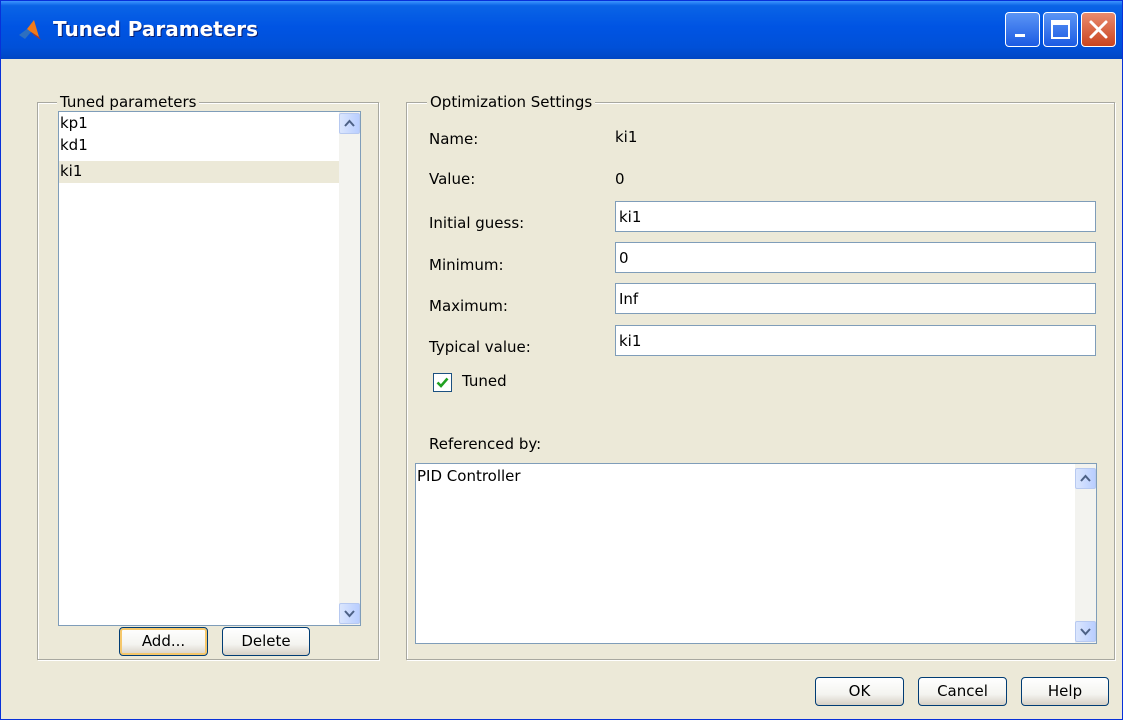 Image resolution: width=1123 pixels, height=720 pixels. What do you see at coordinates (1065, 691) in the screenshot?
I see `help-button: Help` at bounding box center [1065, 691].